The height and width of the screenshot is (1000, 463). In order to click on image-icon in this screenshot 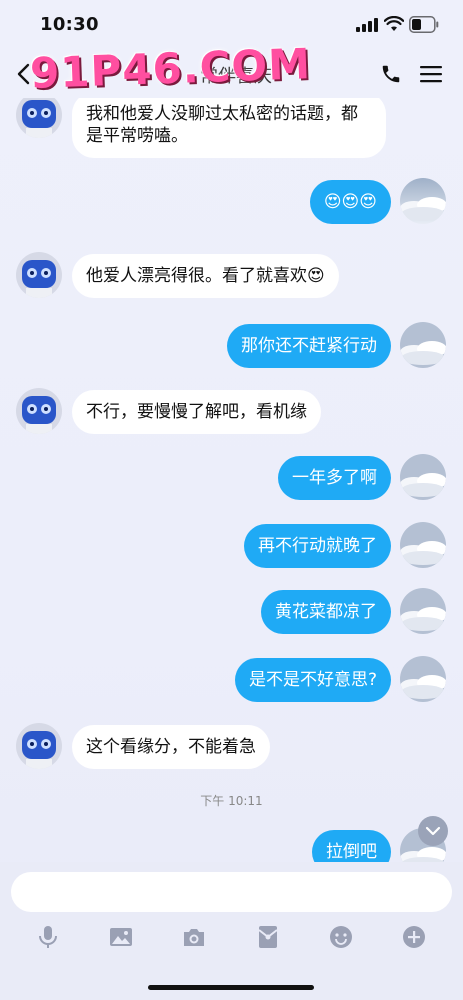, I will do `click(121, 937)`.